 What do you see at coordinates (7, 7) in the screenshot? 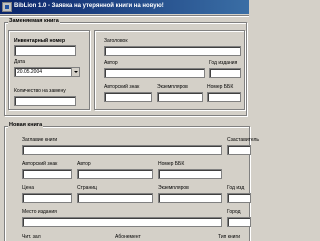
I see `app-icon` at bounding box center [7, 7].